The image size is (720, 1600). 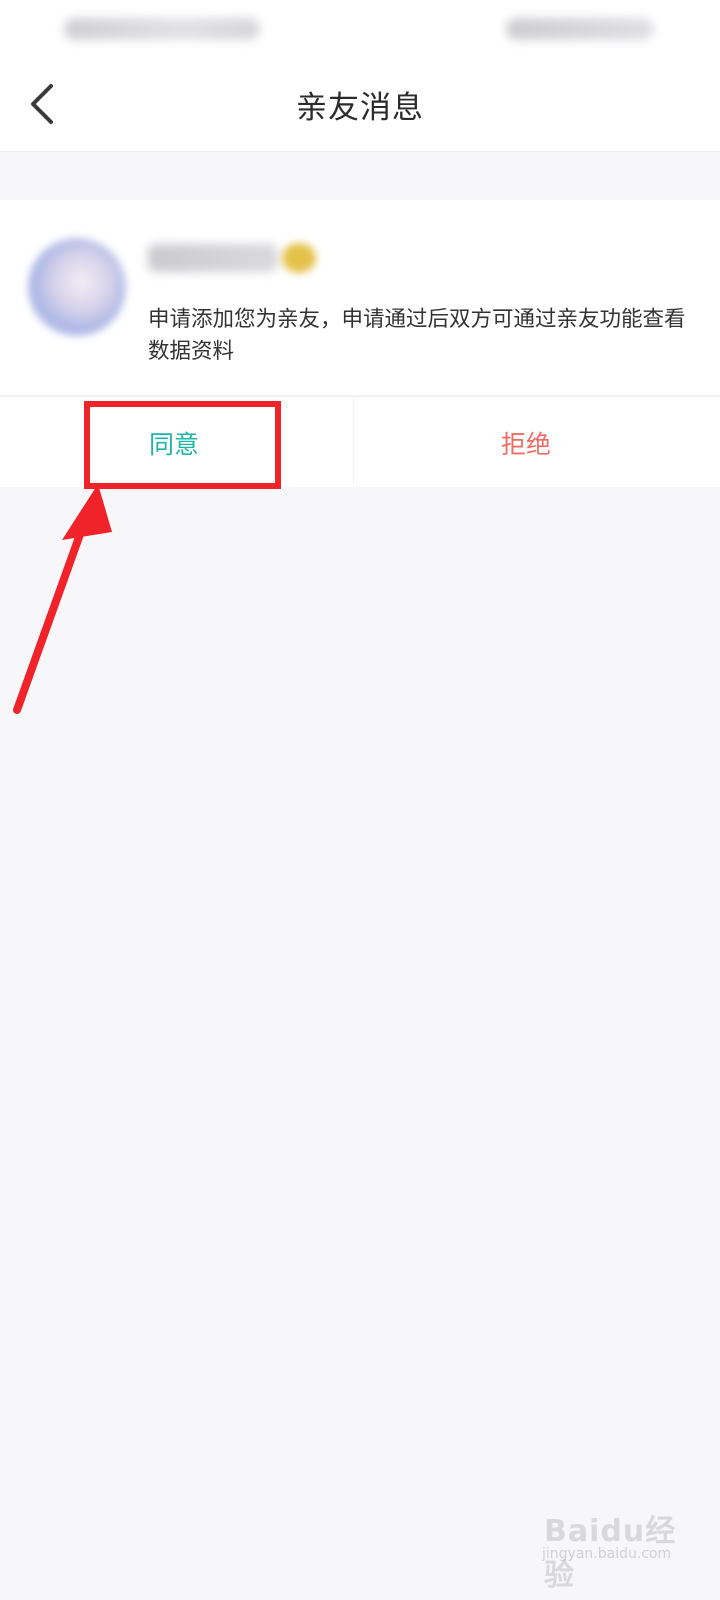 What do you see at coordinates (162, 29) in the screenshot?
I see `status-carrier-blurred` at bounding box center [162, 29].